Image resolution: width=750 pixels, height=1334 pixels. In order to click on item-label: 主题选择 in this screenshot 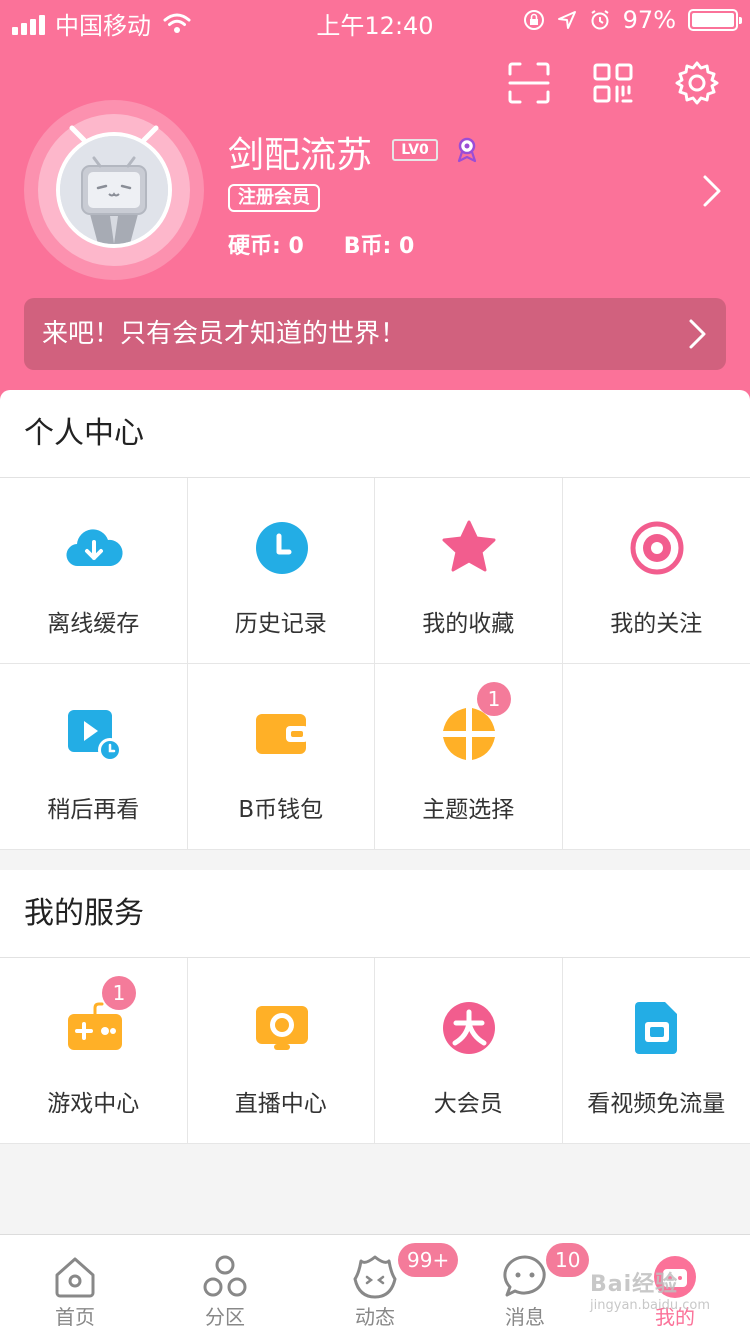, I will do `click(468, 810)`.